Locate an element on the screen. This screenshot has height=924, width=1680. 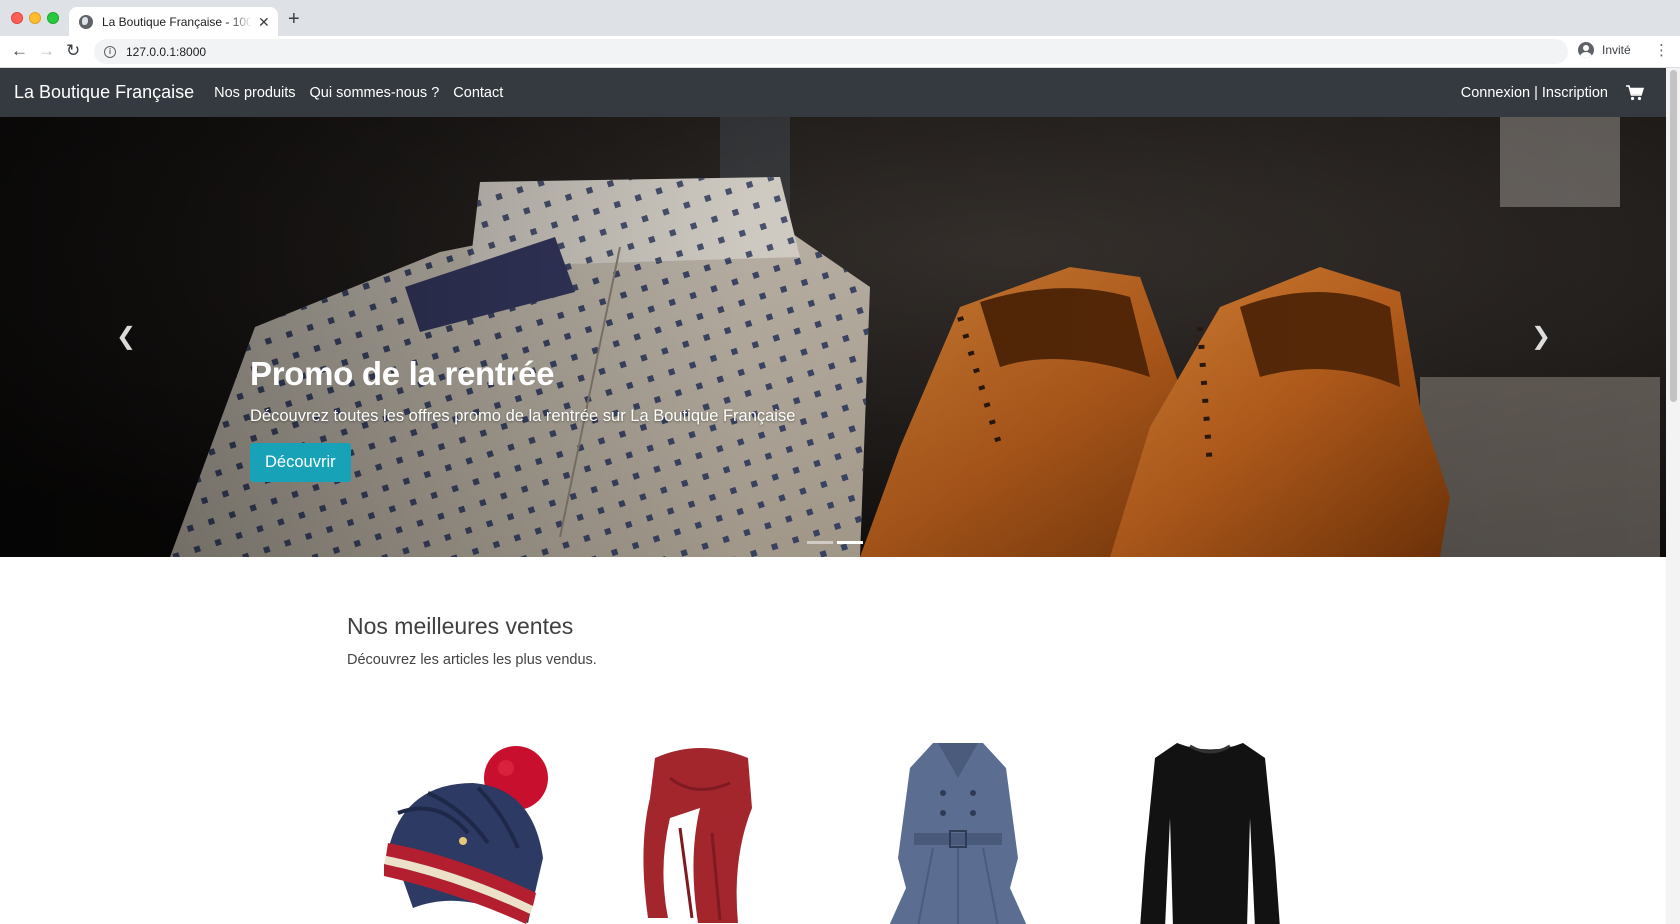
section-subtitle: Découvrez les articles les plus vendus. is located at coordinates (472, 660).